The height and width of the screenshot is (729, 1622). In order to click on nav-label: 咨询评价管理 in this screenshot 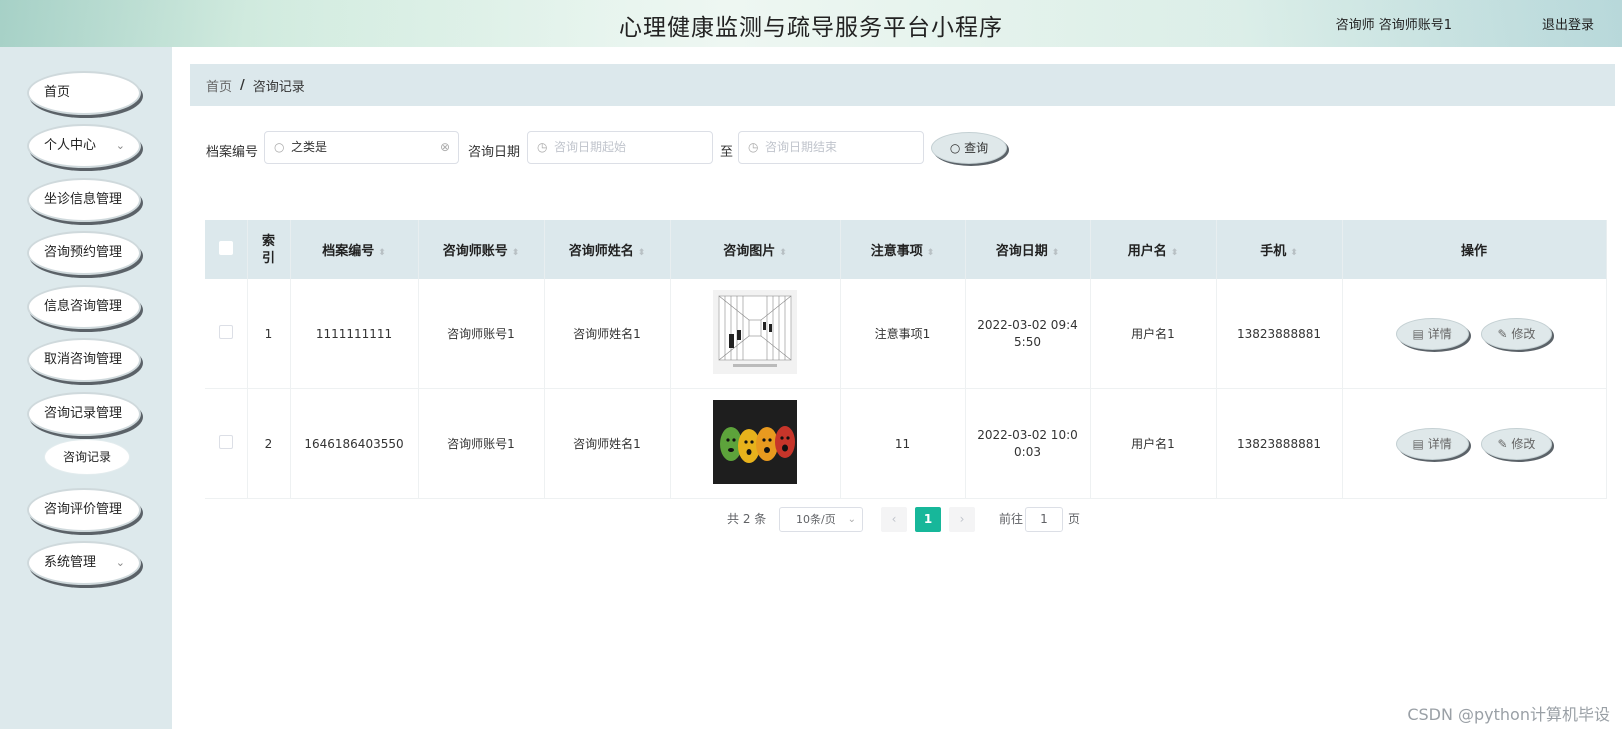, I will do `click(83, 509)`.